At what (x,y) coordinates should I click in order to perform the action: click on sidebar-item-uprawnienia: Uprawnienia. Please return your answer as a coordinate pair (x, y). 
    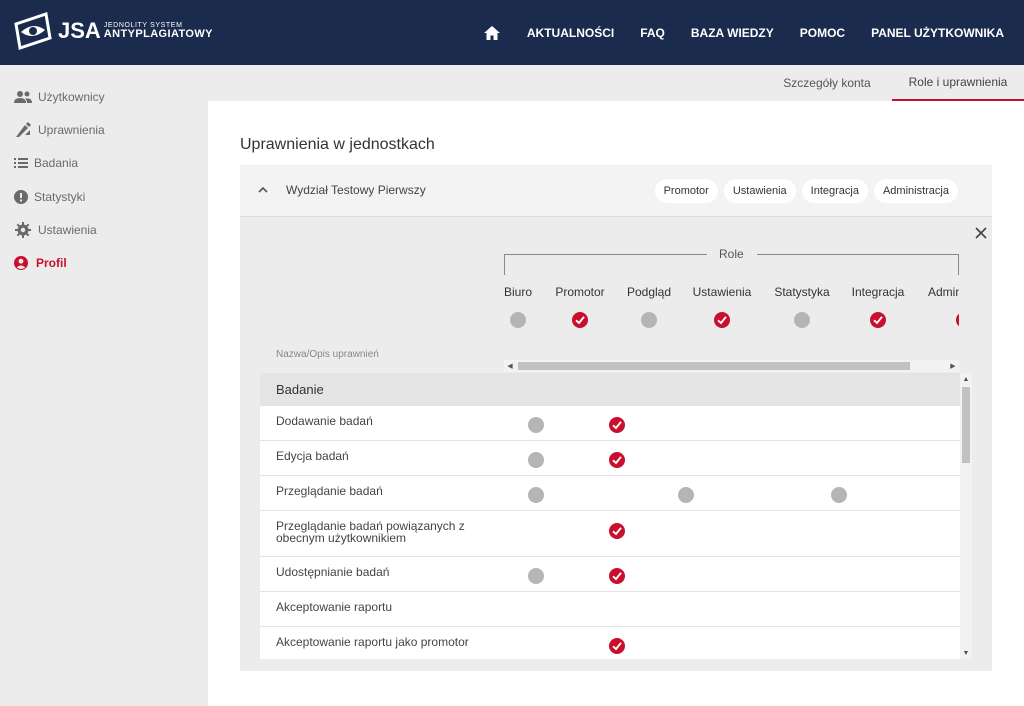
    Looking at the image, I should click on (59, 130).